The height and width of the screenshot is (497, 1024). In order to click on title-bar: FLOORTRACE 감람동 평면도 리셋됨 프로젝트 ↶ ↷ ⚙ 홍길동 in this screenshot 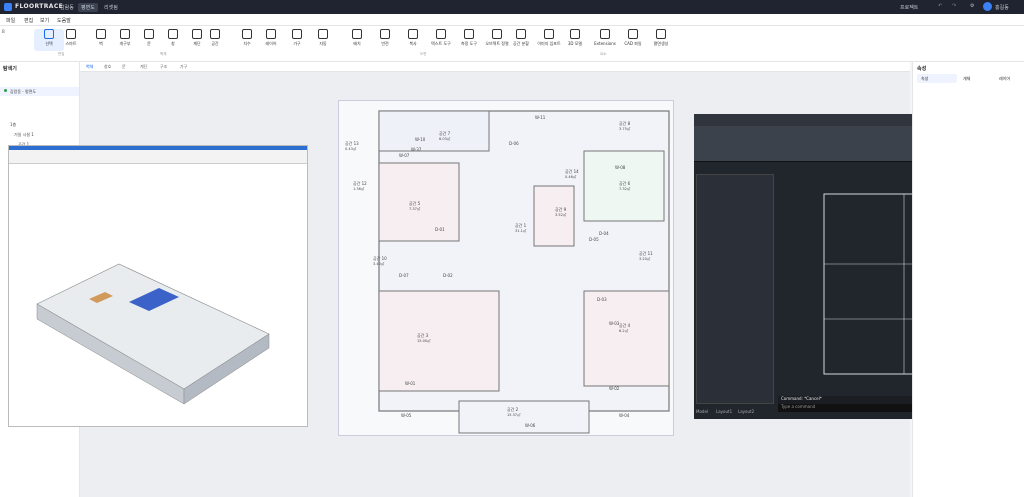, I will do `click(512, 7)`.